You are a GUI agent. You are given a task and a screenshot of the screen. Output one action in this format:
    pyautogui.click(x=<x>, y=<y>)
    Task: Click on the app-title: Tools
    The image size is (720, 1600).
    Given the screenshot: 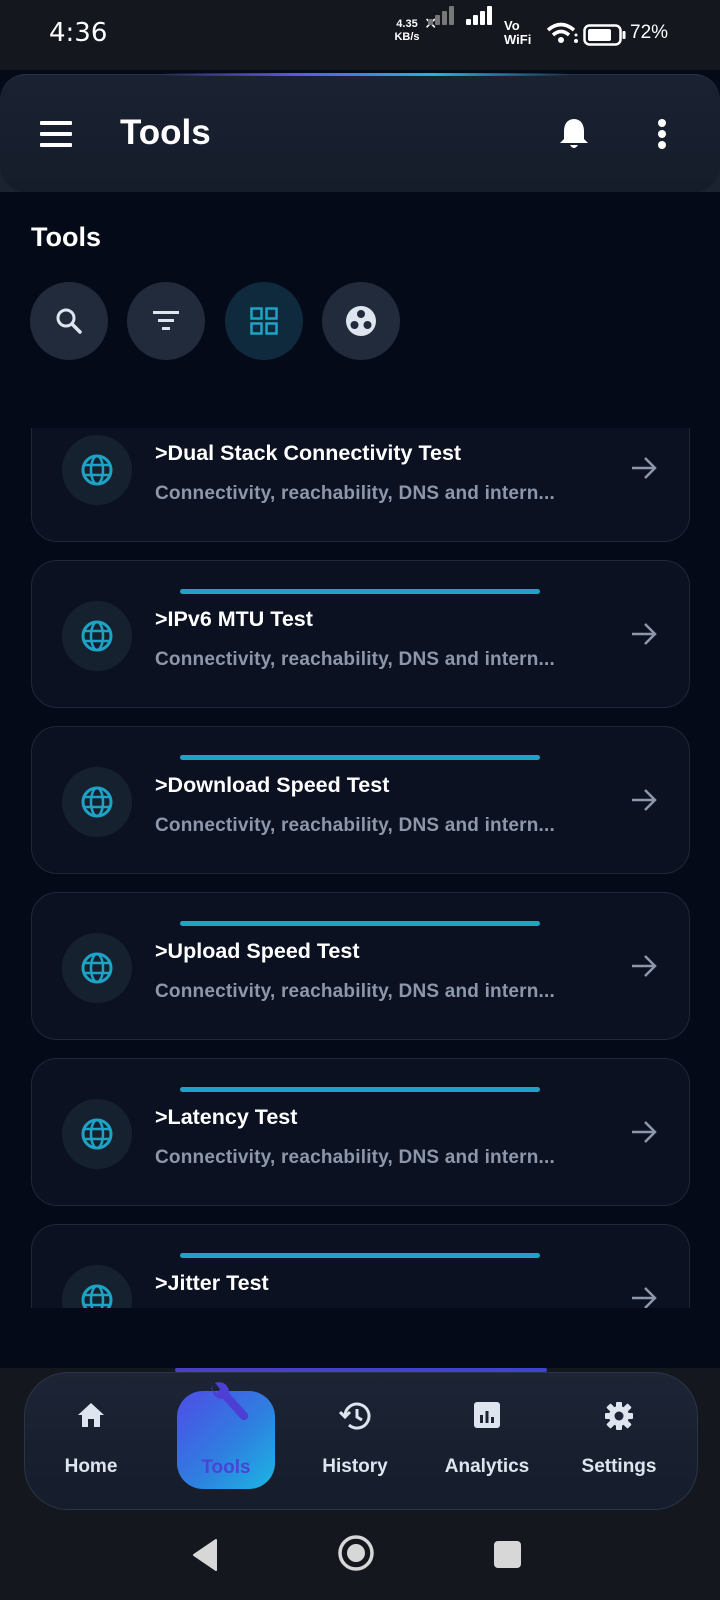 What is the action you would take?
    pyautogui.click(x=165, y=132)
    